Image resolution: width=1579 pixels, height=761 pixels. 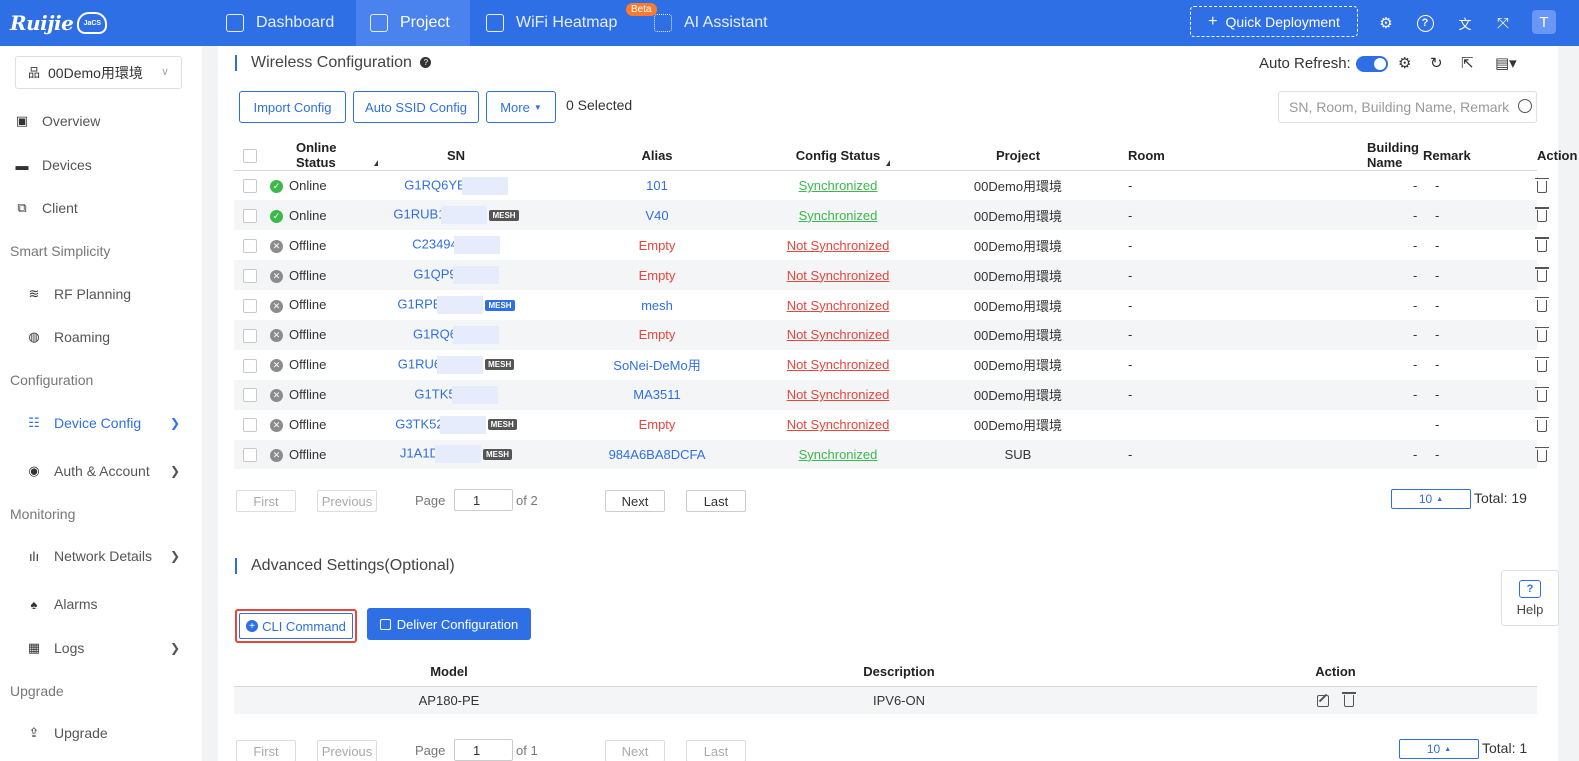 What do you see at coordinates (1407, 107) in the screenshot?
I see `device-search-input: SN, Room, Building Name, Remark` at bounding box center [1407, 107].